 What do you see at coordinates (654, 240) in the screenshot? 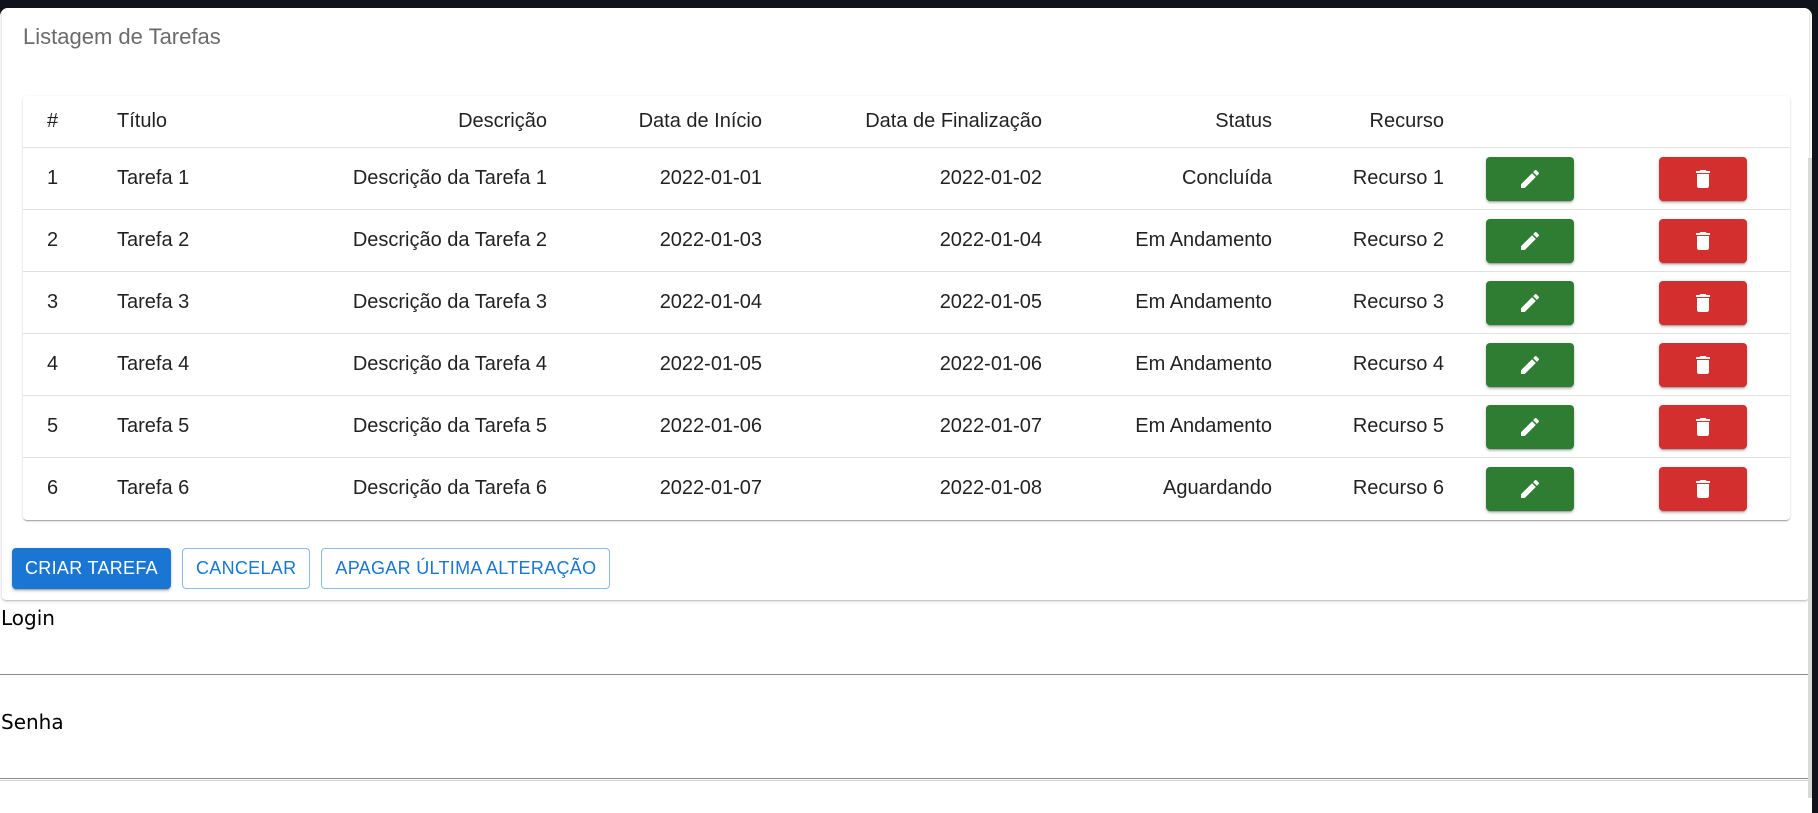
I see `cell-start-date: 2022-01-03` at bounding box center [654, 240].